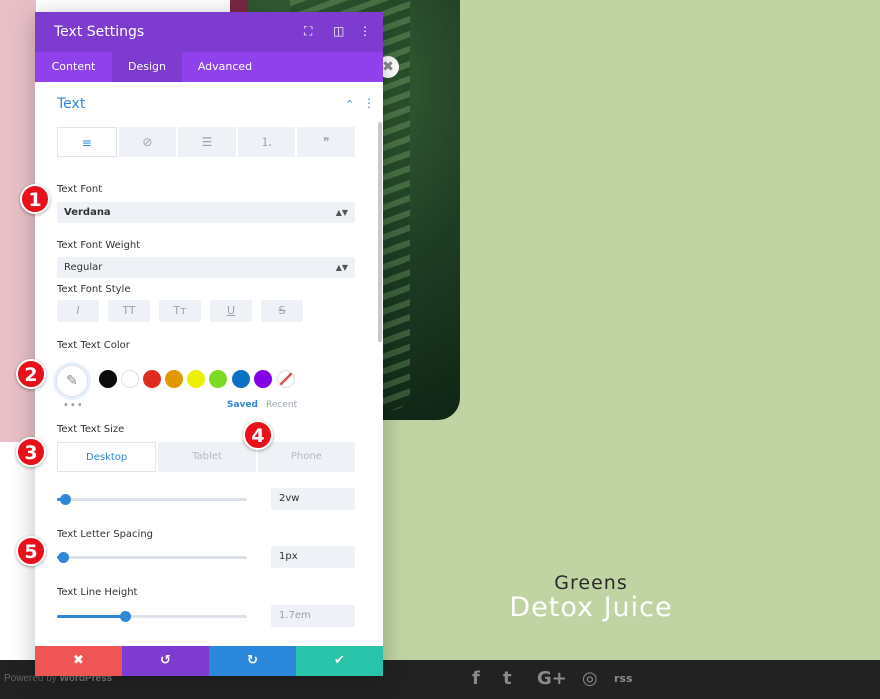 The width and height of the screenshot is (880, 699). I want to click on tab-design: Design, so click(147, 67).